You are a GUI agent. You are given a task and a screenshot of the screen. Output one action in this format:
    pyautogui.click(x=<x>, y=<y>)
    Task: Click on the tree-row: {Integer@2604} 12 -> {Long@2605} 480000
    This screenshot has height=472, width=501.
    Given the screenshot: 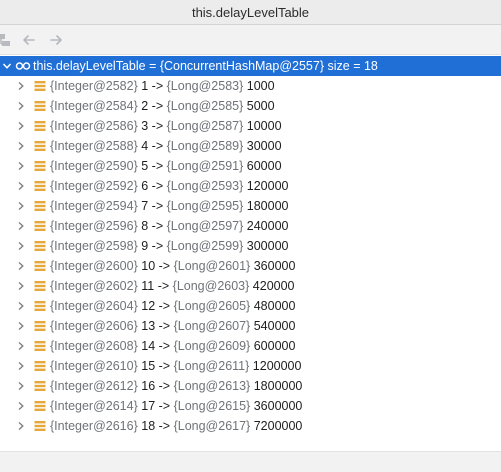 What is the action you would take?
    pyautogui.click(x=250, y=306)
    